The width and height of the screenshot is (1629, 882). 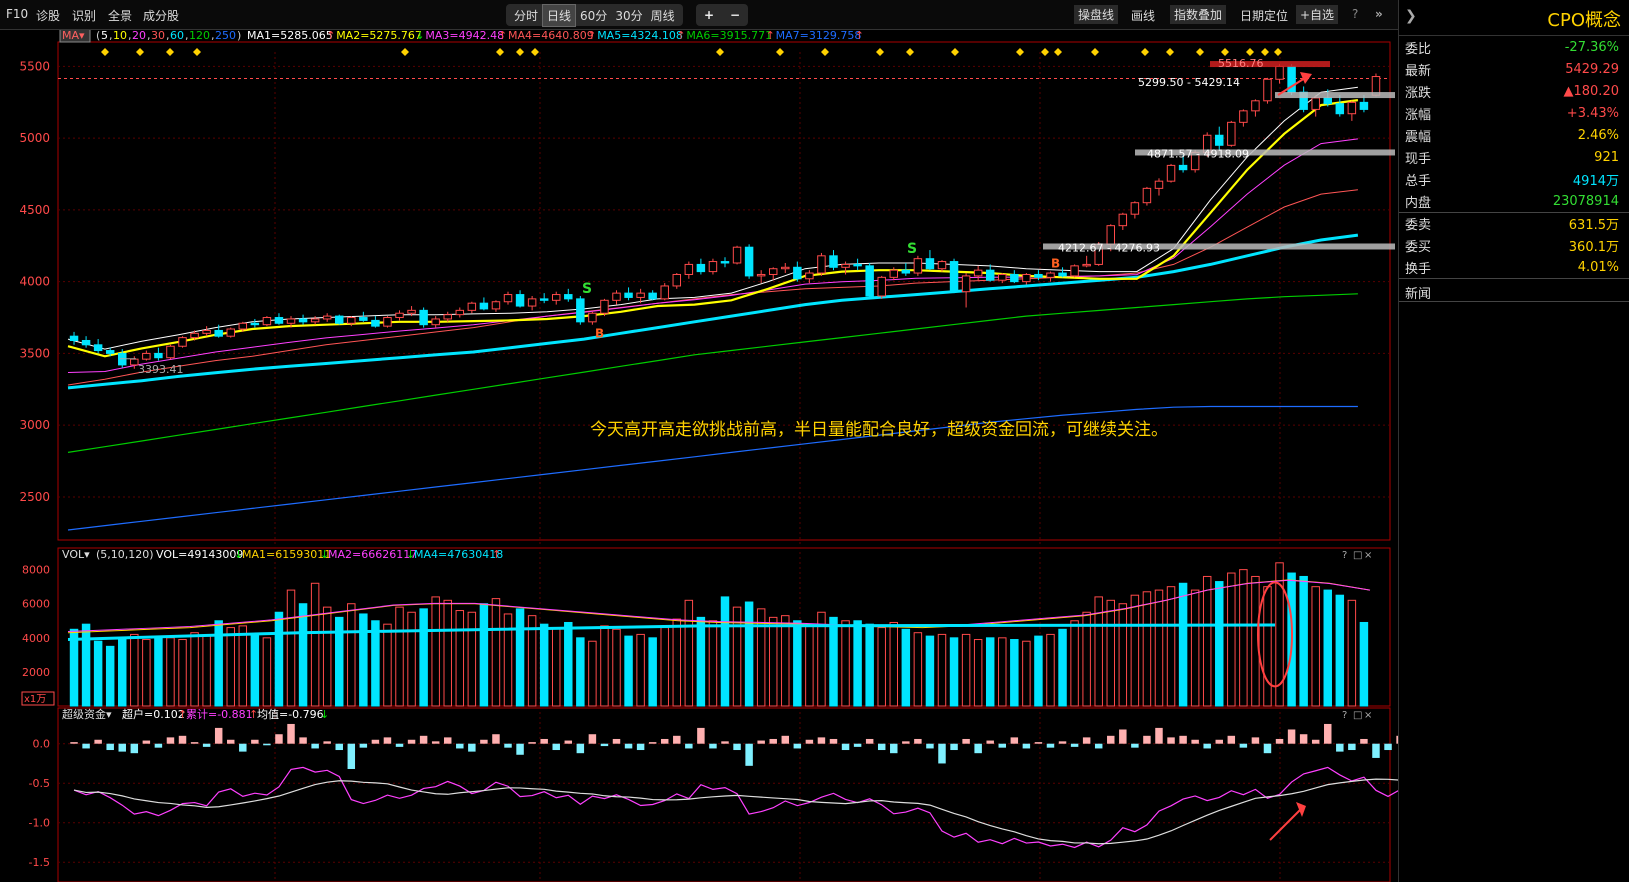 What do you see at coordinates (1514, 290) in the screenshot?
I see `news-tab: 新闻` at bounding box center [1514, 290].